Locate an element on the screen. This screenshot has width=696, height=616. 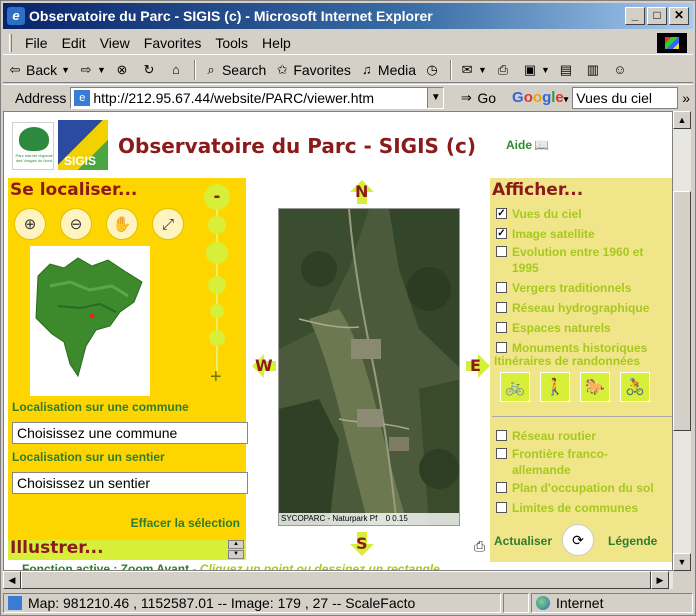
search-button: ⌕ Search is located at coordinates (234, 70).